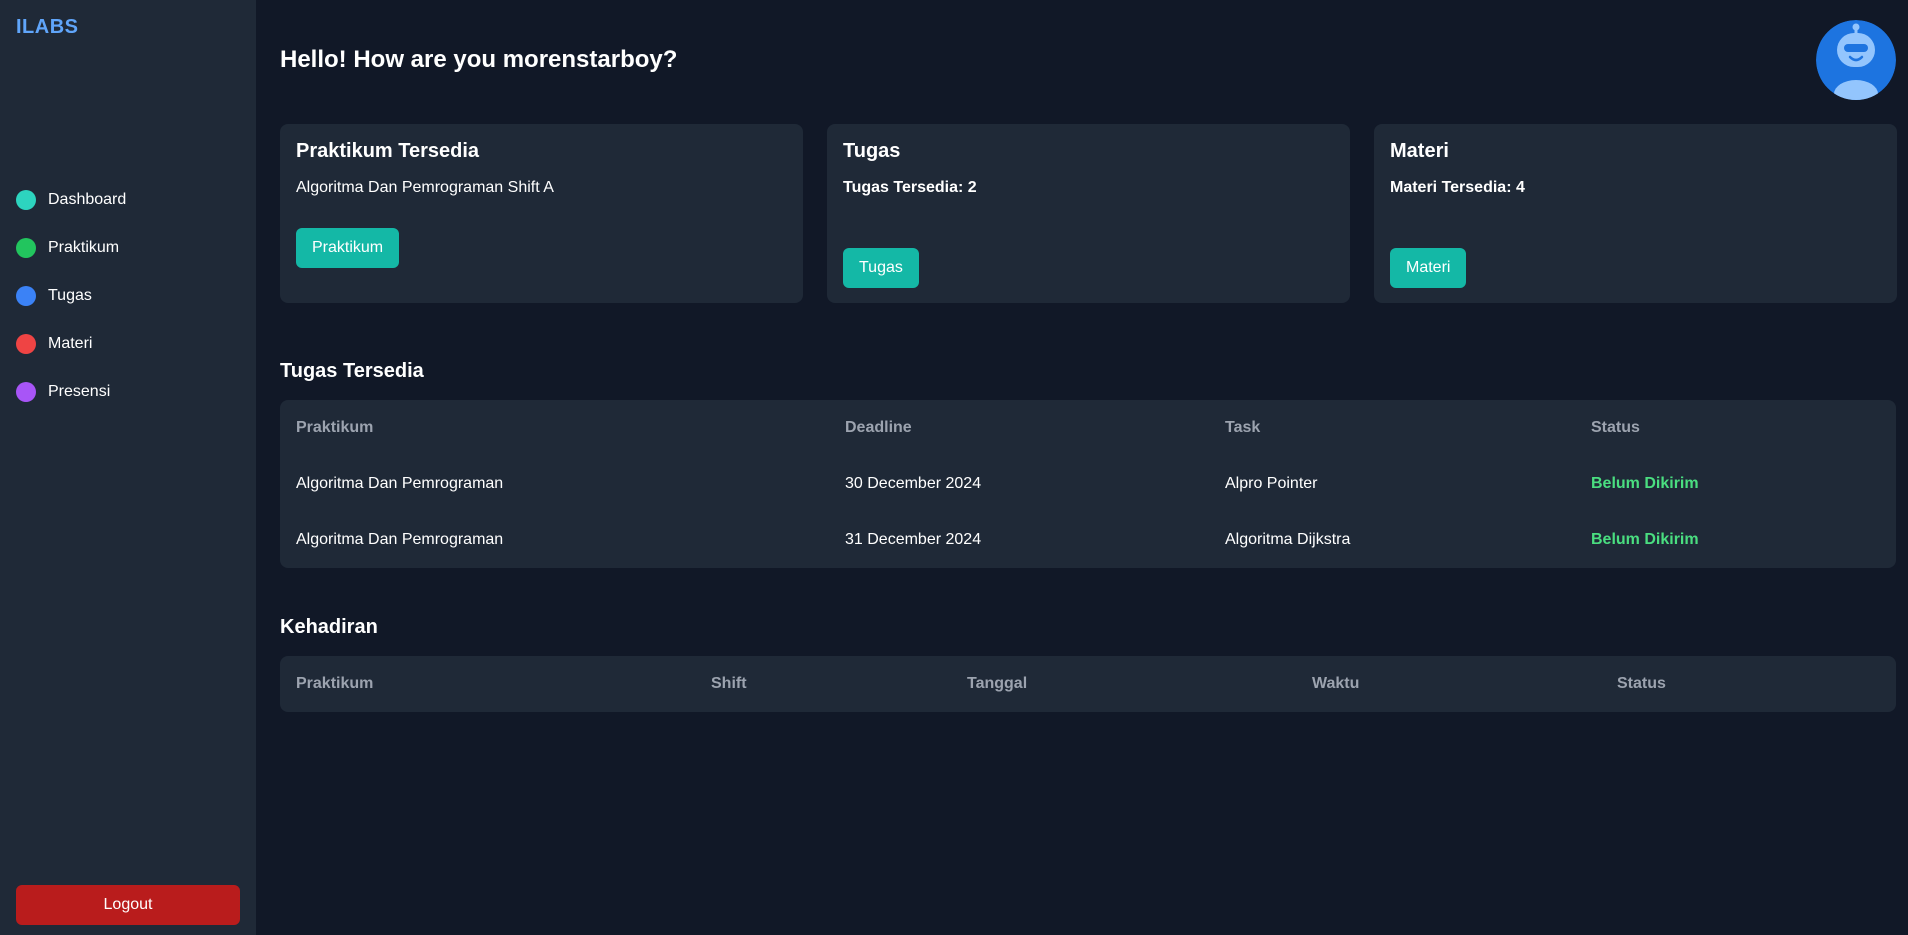 The width and height of the screenshot is (1908, 935). Describe the element at coordinates (128, 248) in the screenshot. I see `sidebar-item-praktikum: Praktikum` at that location.